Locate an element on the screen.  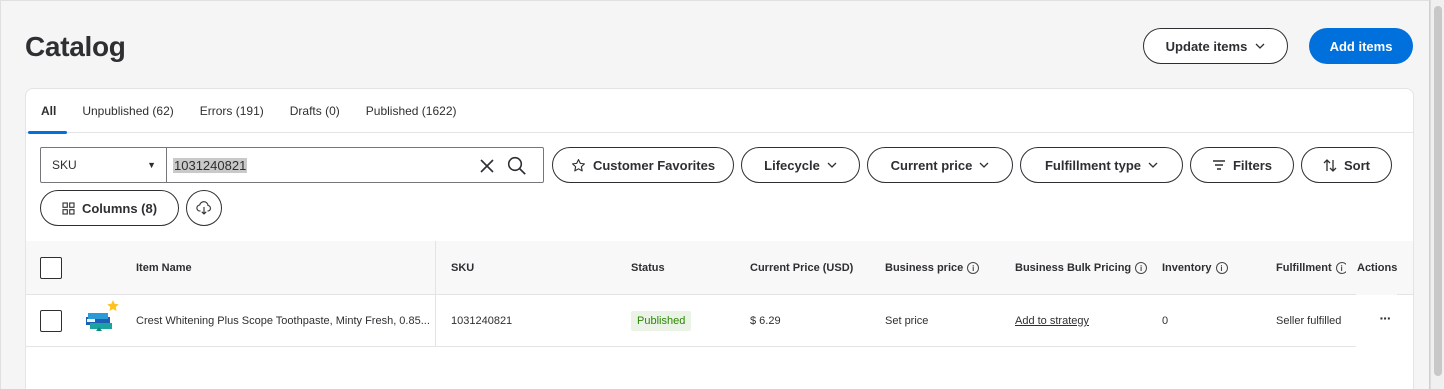
add-to-strategy-link: Add to strategy is located at coordinates (1052, 321).